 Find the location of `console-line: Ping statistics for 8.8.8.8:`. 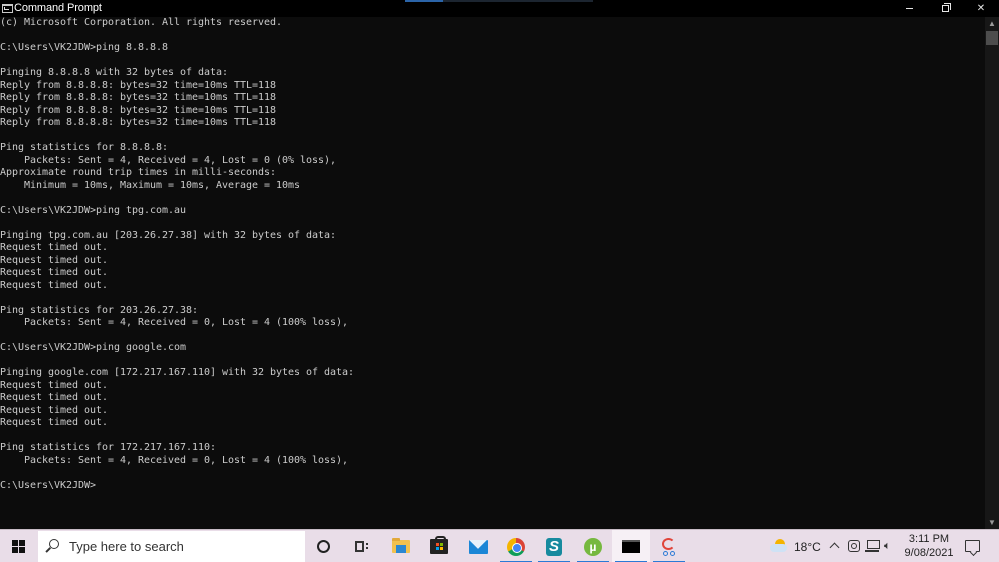

console-line: Ping statistics for 8.8.8.8: is located at coordinates (84, 147).